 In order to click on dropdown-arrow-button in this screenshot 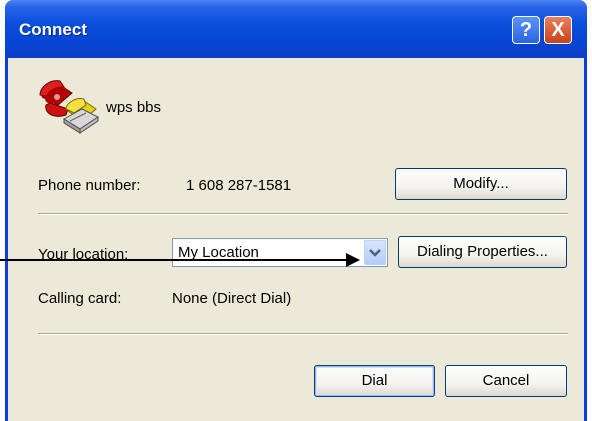, I will do `click(375, 252)`.